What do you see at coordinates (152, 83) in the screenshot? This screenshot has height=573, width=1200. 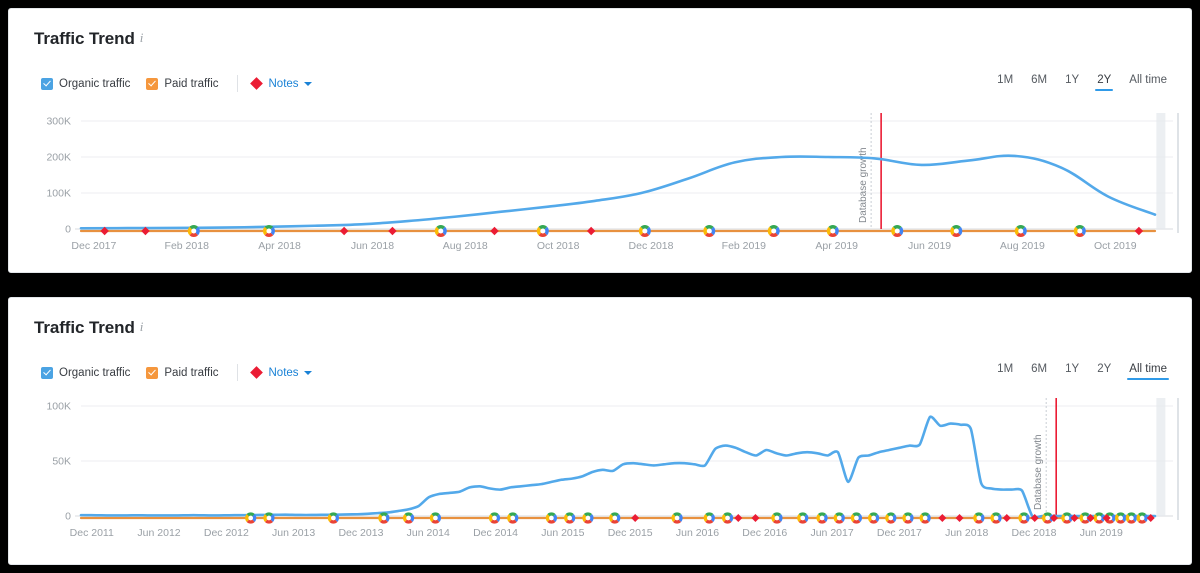 I see `paid-traffic-checkbox` at bounding box center [152, 83].